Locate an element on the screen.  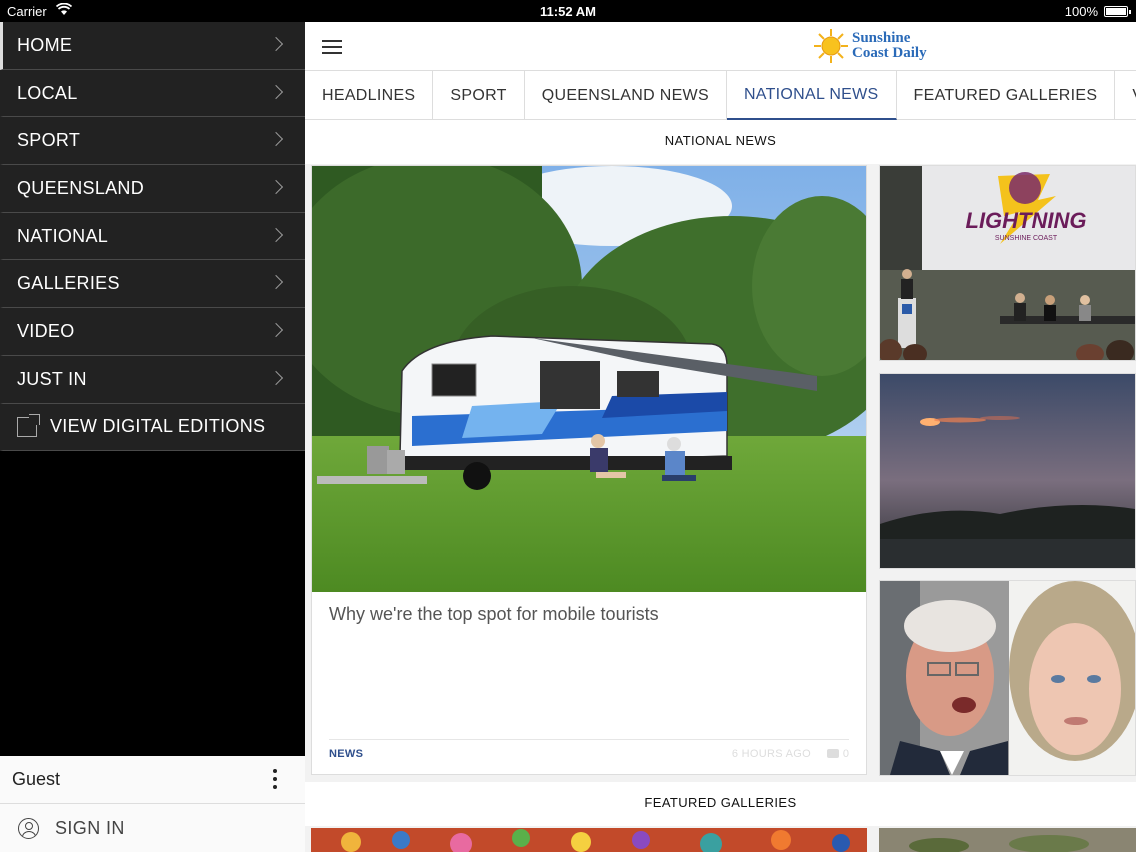
sidebar-item-label: VIEW DIGITAL EDITIONS is located at coordinates (158, 426).